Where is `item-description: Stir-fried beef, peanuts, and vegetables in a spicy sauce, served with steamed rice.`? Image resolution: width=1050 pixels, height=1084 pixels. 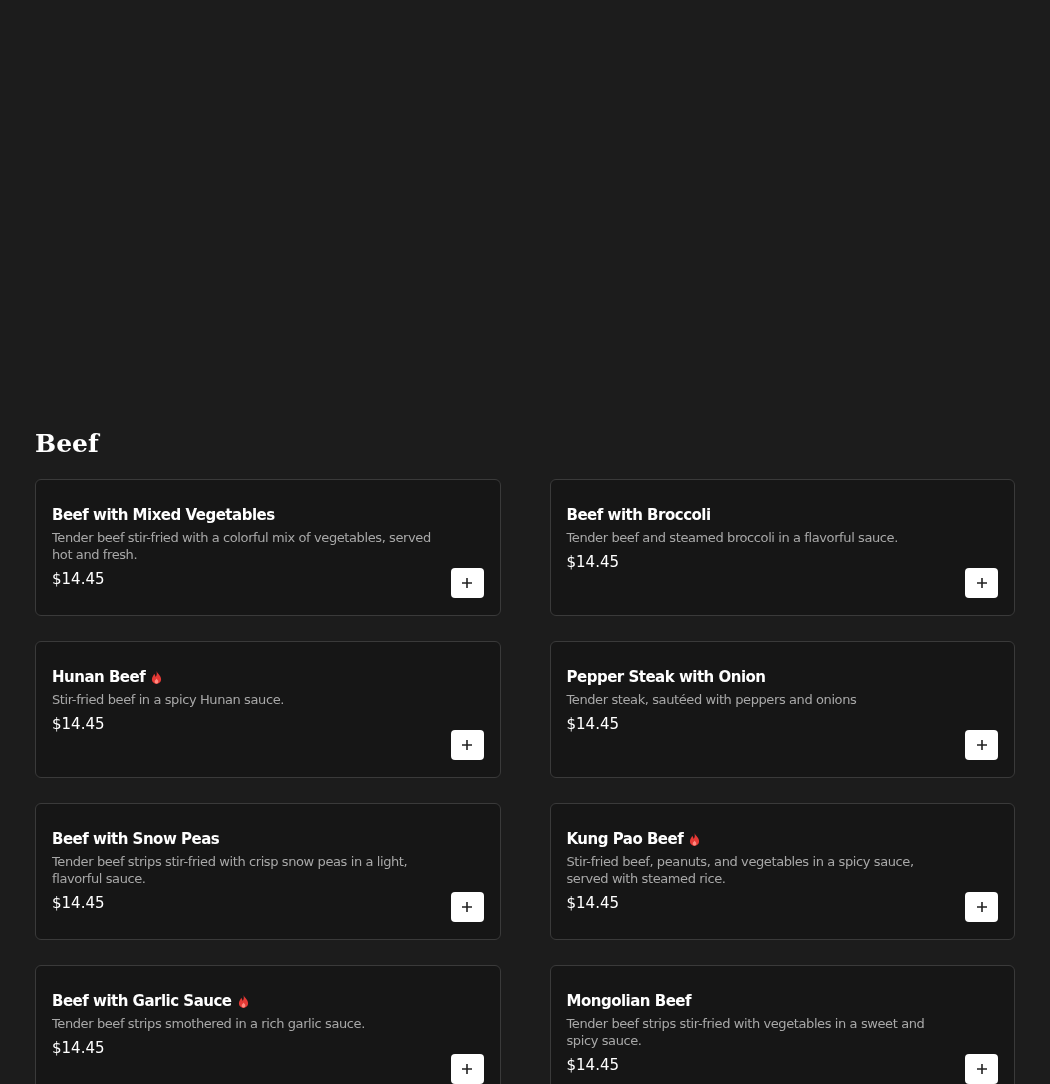
item-description: Stir-fried beef, peanuts, and vegetables in a spicy sauce, served with steamed rice. is located at coordinates (740, 870).